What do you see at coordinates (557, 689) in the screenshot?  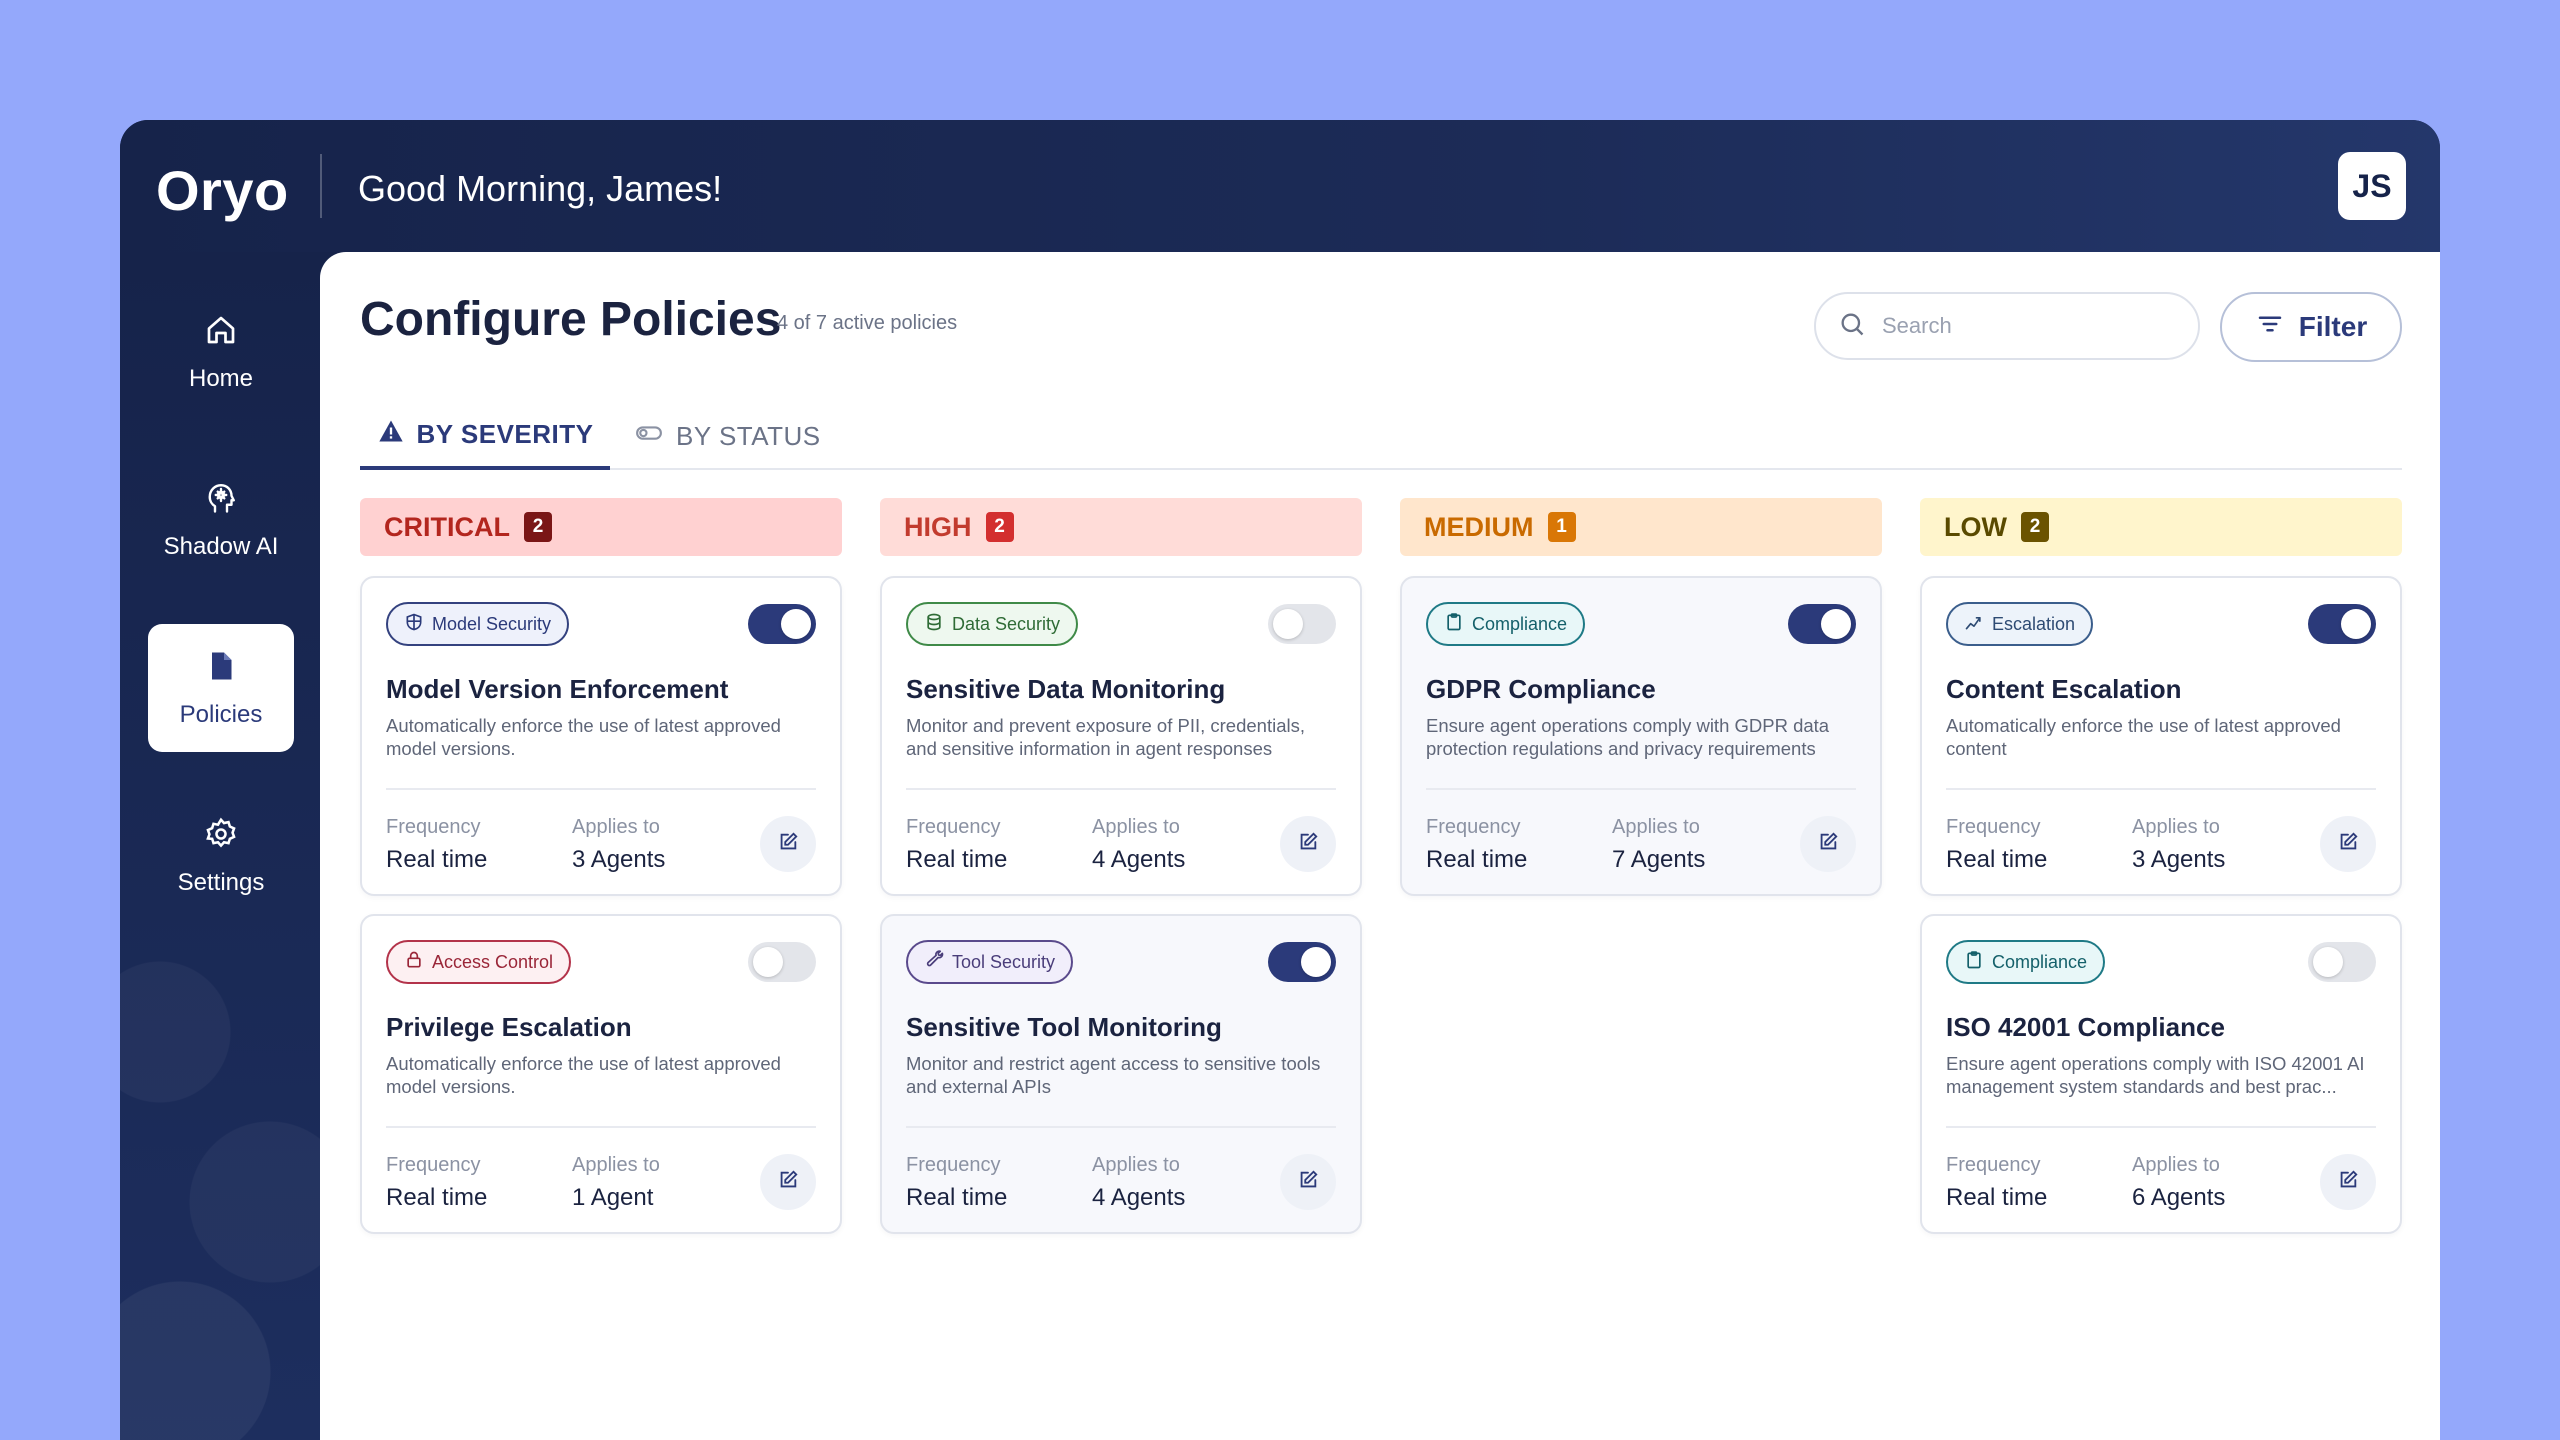 I see `policy-title: Model Version Enforcement` at bounding box center [557, 689].